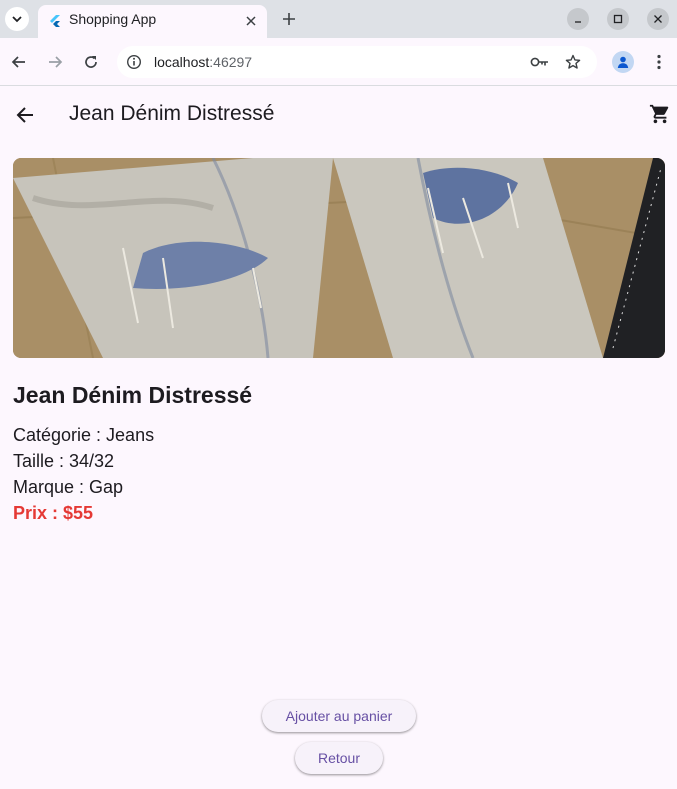 Image resolution: width=677 pixels, height=789 pixels. What do you see at coordinates (623, 62) in the screenshot?
I see `profile-icon` at bounding box center [623, 62].